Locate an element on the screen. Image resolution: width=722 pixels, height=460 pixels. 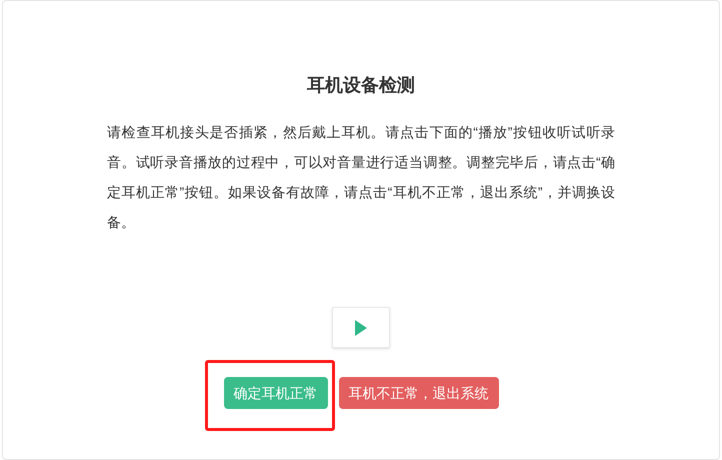
confirm-button: 确定耳机正常 is located at coordinates (276, 393).